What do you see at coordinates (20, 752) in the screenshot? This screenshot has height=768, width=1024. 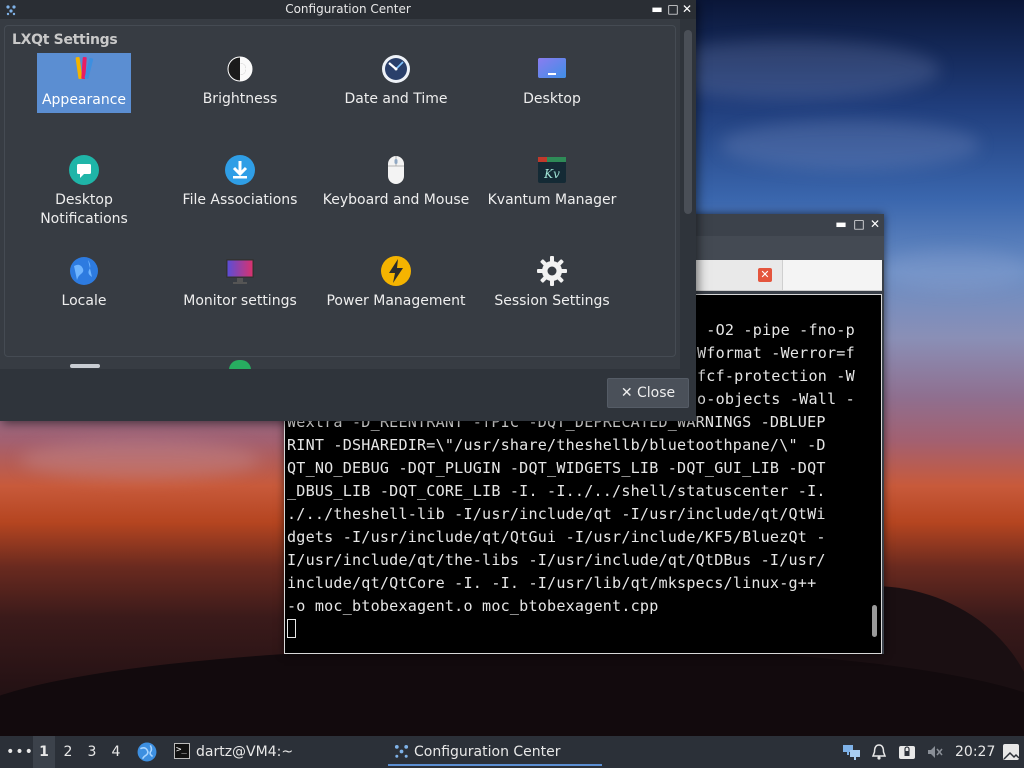 I see `menu-button: •••` at bounding box center [20, 752].